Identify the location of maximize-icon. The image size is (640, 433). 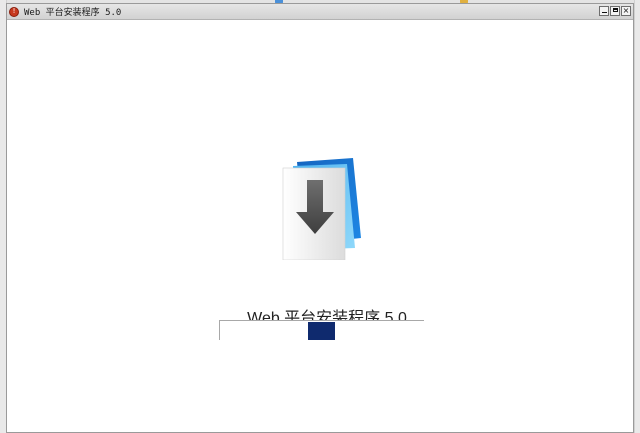
(615, 10).